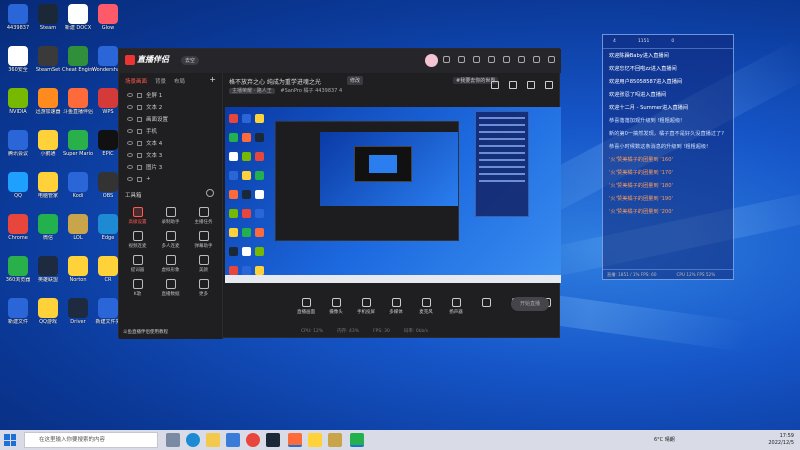 The image size is (800, 450). What do you see at coordinates (137, 240) in the screenshot?
I see `tool-button: 视频连麦` at bounding box center [137, 240].